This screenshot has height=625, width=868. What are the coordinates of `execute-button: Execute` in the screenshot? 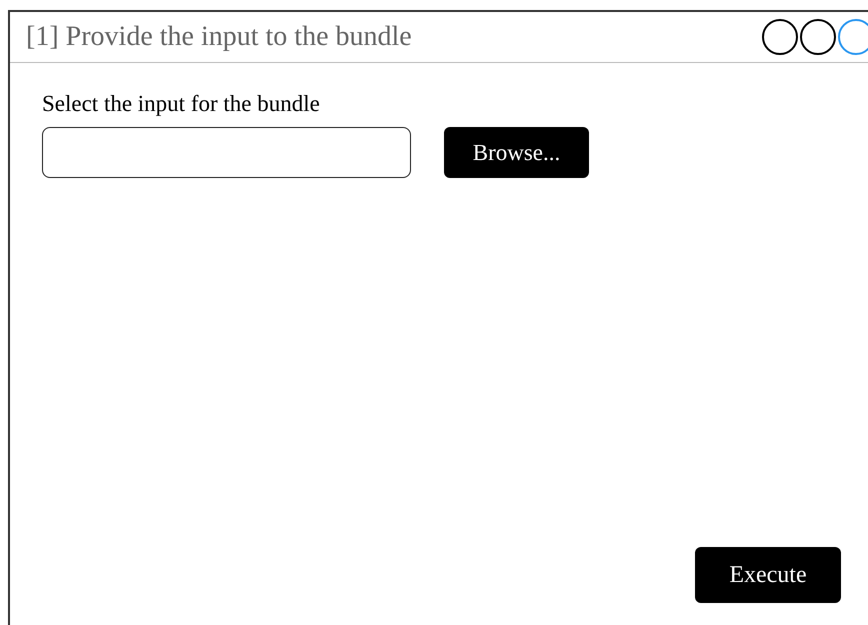 It's located at (768, 575).